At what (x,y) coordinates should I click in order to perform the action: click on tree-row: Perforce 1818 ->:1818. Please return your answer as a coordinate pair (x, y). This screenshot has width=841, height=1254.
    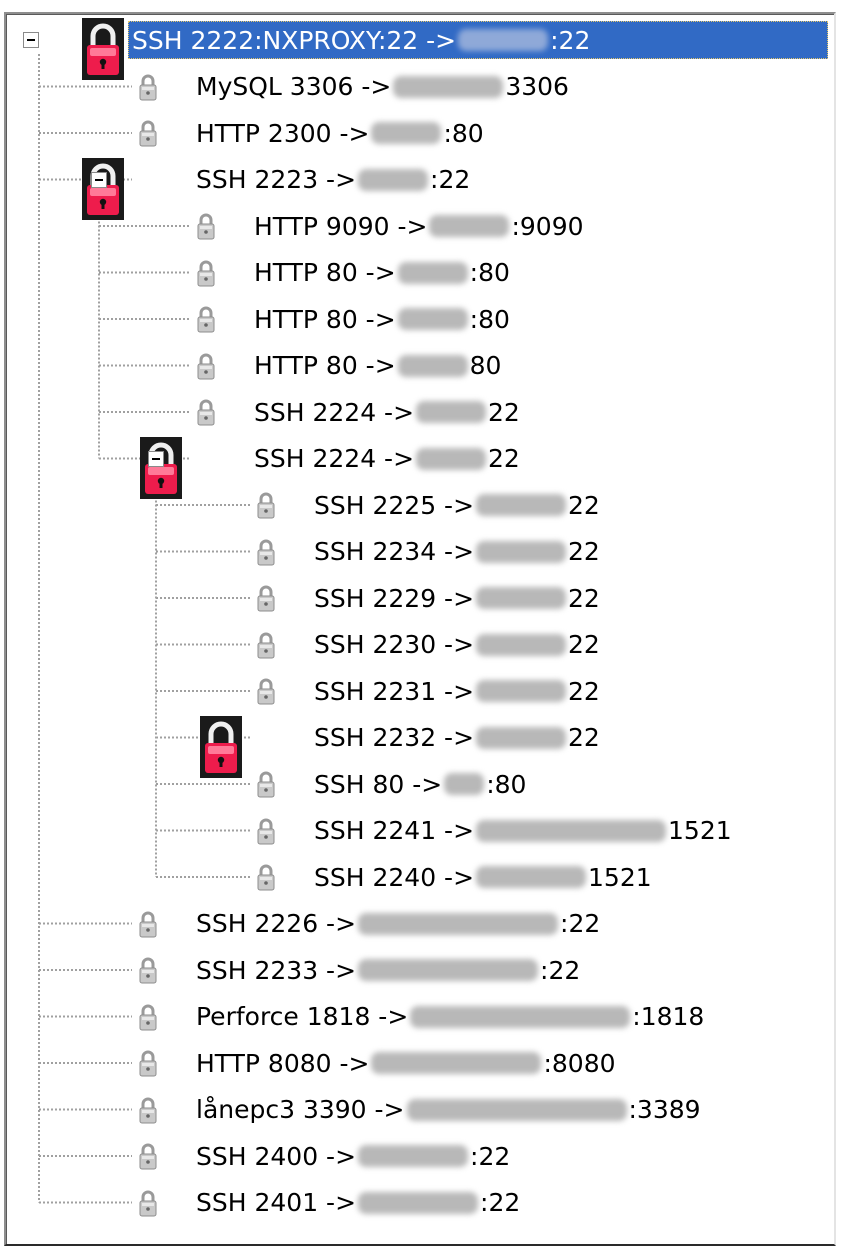
    Looking at the image, I should click on (450, 1017).